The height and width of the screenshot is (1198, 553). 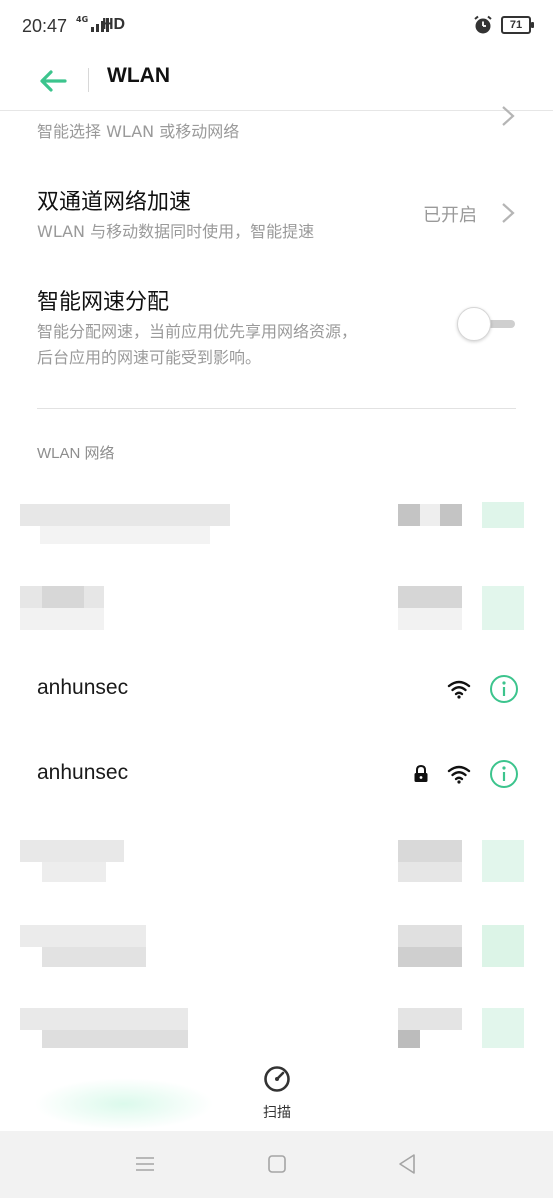 What do you see at coordinates (276, 215) in the screenshot?
I see `dual-channel-row: 双通道网络加速 WLAN 与移动数据同时使用，智能提速 已开启` at bounding box center [276, 215].